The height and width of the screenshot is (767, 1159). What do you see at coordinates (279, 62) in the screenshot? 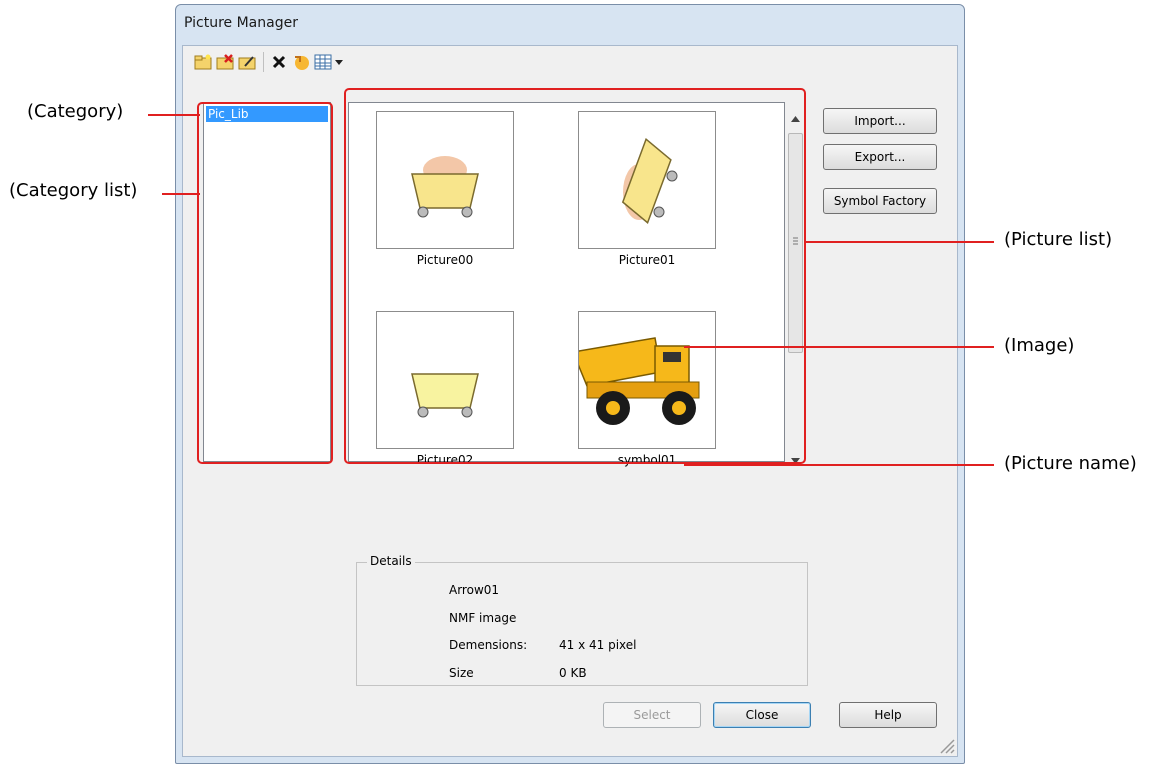
I see `delete-icon` at bounding box center [279, 62].